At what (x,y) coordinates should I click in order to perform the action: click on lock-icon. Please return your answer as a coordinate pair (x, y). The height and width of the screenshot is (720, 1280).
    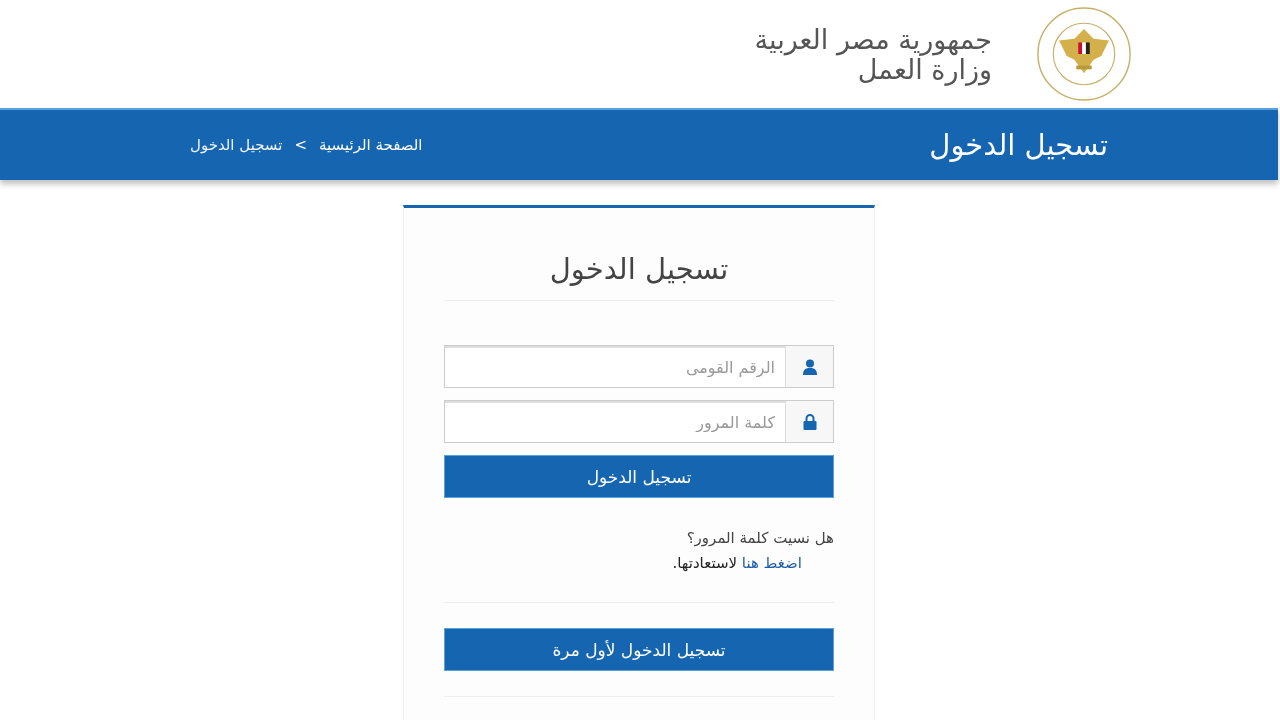
    Looking at the image, I should click on (809, 421).